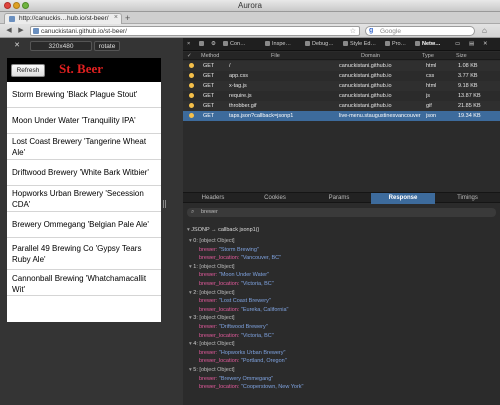 Image resolution: width=500 pixels, height=405 pixels. Describe the element at coordinates (213, 44) in the screenshot. I see `settings-icon: ⚙` at that location.